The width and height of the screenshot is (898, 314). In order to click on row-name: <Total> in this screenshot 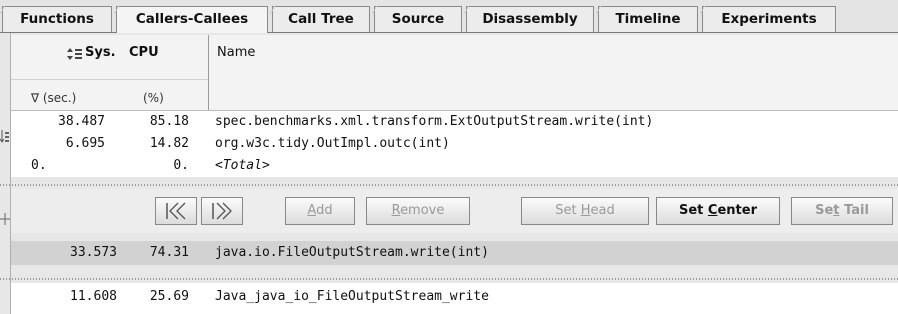, I will do `click(242, 165)`.